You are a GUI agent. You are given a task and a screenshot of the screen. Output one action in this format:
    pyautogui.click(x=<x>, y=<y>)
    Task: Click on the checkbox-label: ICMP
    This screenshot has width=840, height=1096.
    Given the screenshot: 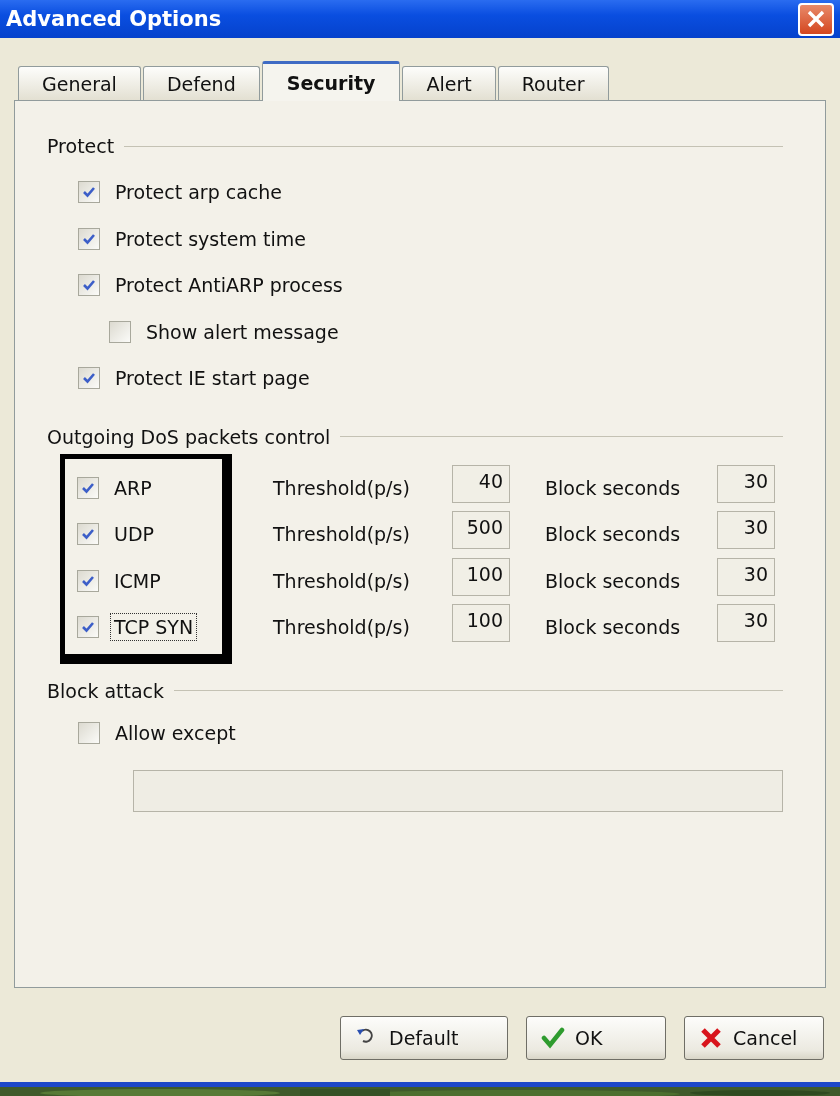 What is the action you would take?
    pyautogui.click(x=137, y=580)
    